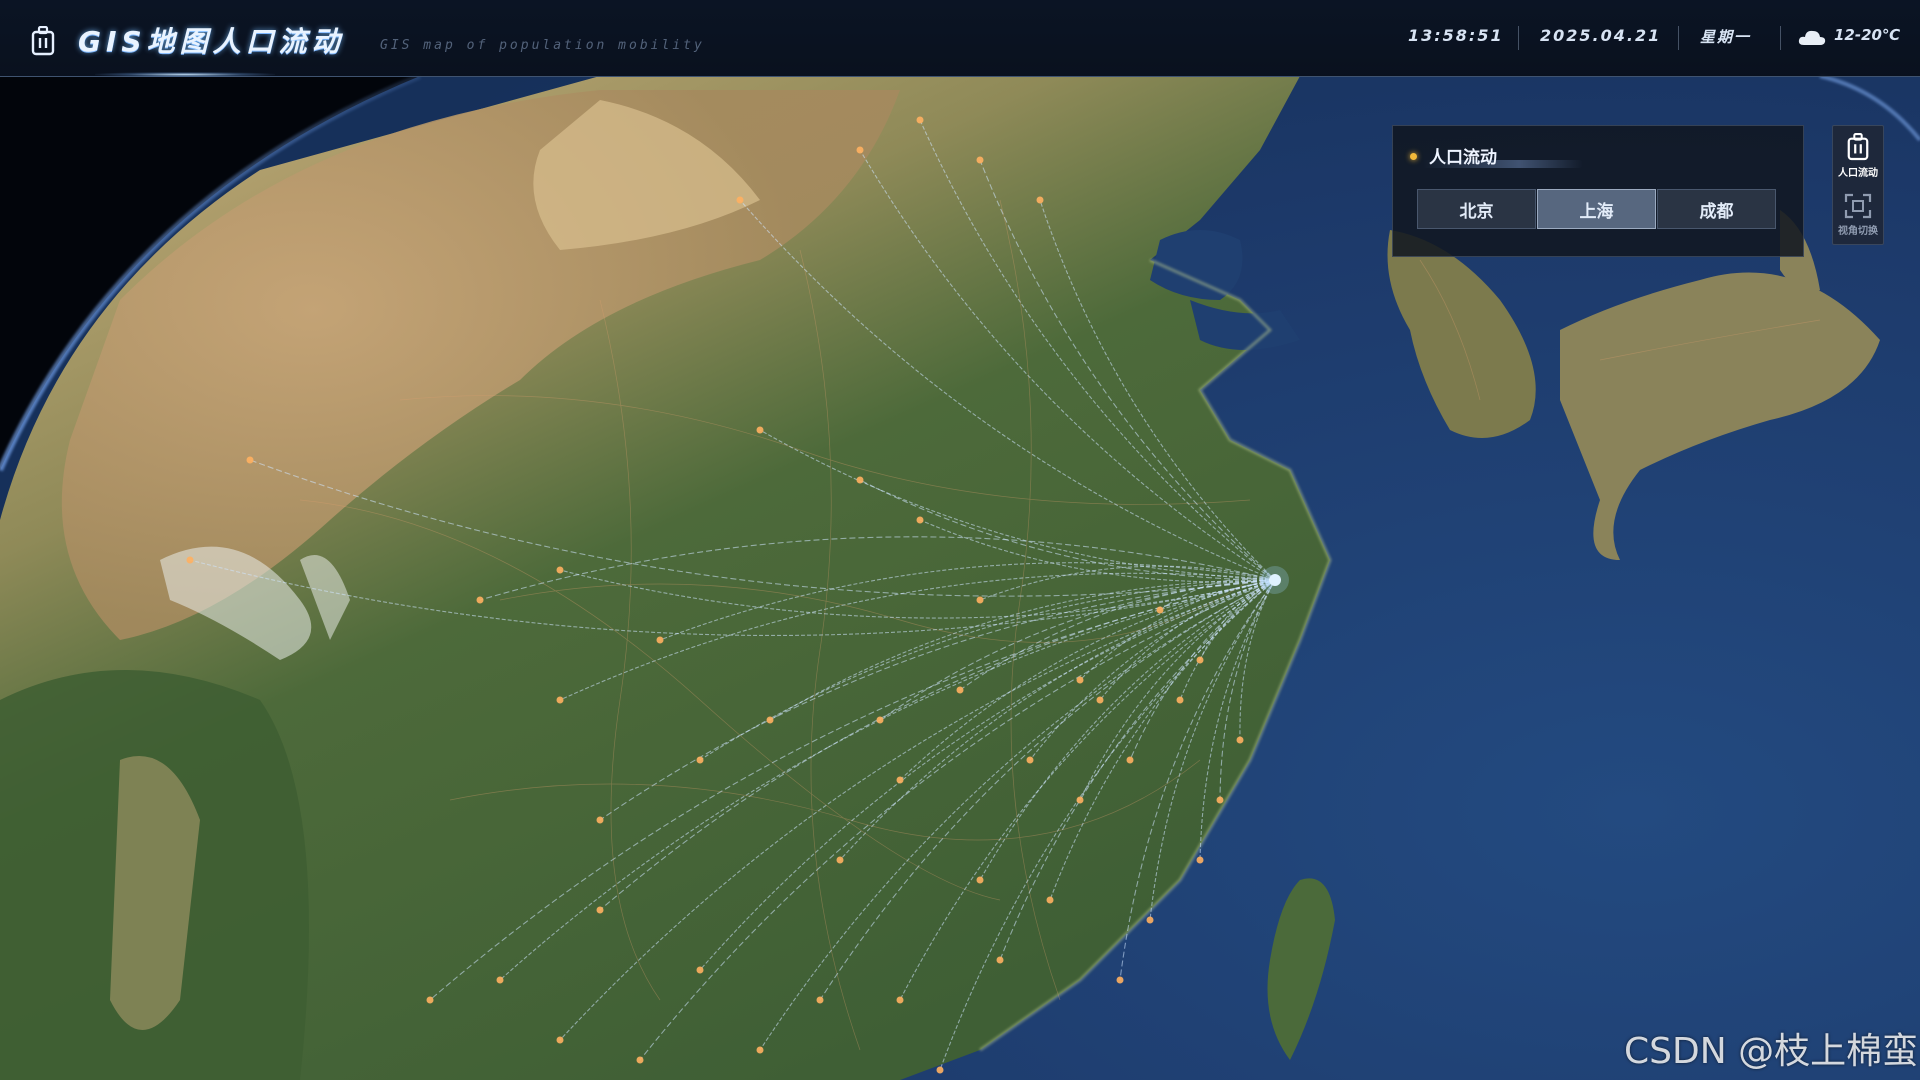 Image resolution: width=1920 pixels, height=1080 pixels. What do you see at coordinates (1812, 37) in the screenshot?
I see `cloud-icon` at bounding box center [1812, 37].